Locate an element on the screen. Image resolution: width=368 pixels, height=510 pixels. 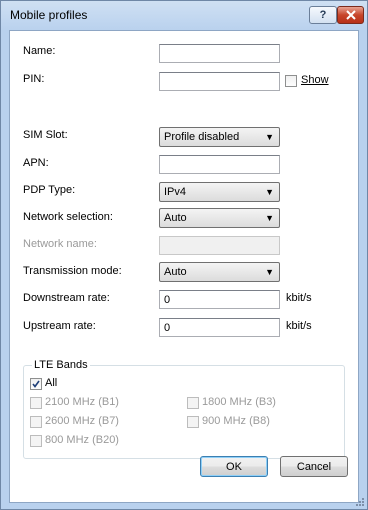
pdp-type-label: PDP Type: is located at coordinates (49, 190).